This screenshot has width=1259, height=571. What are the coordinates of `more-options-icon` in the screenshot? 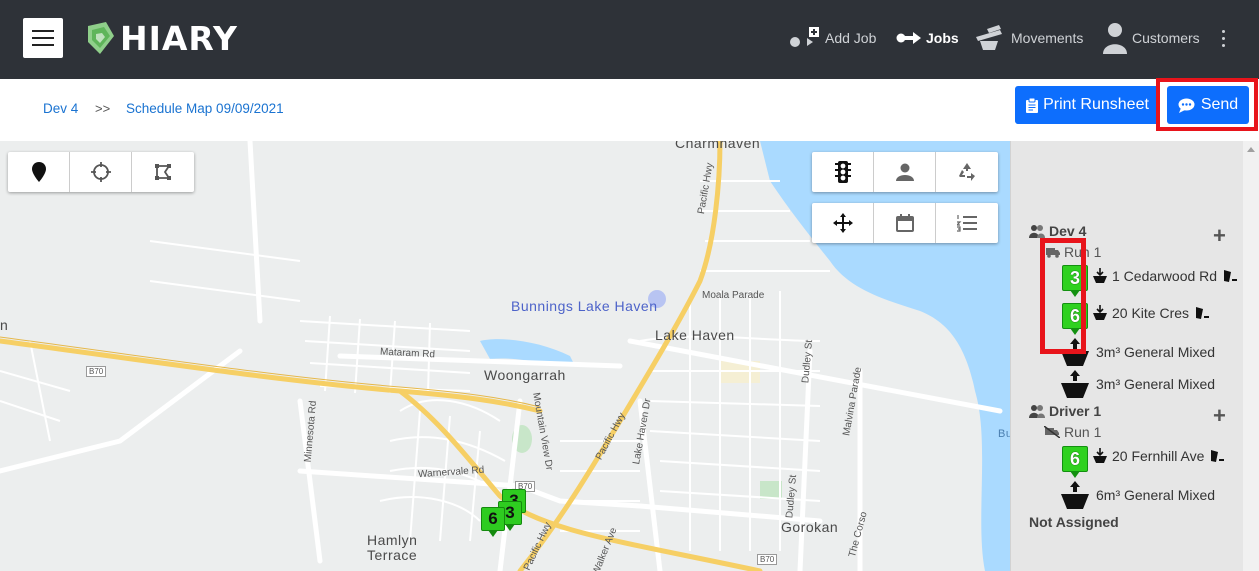 It's located at (1223, 38).